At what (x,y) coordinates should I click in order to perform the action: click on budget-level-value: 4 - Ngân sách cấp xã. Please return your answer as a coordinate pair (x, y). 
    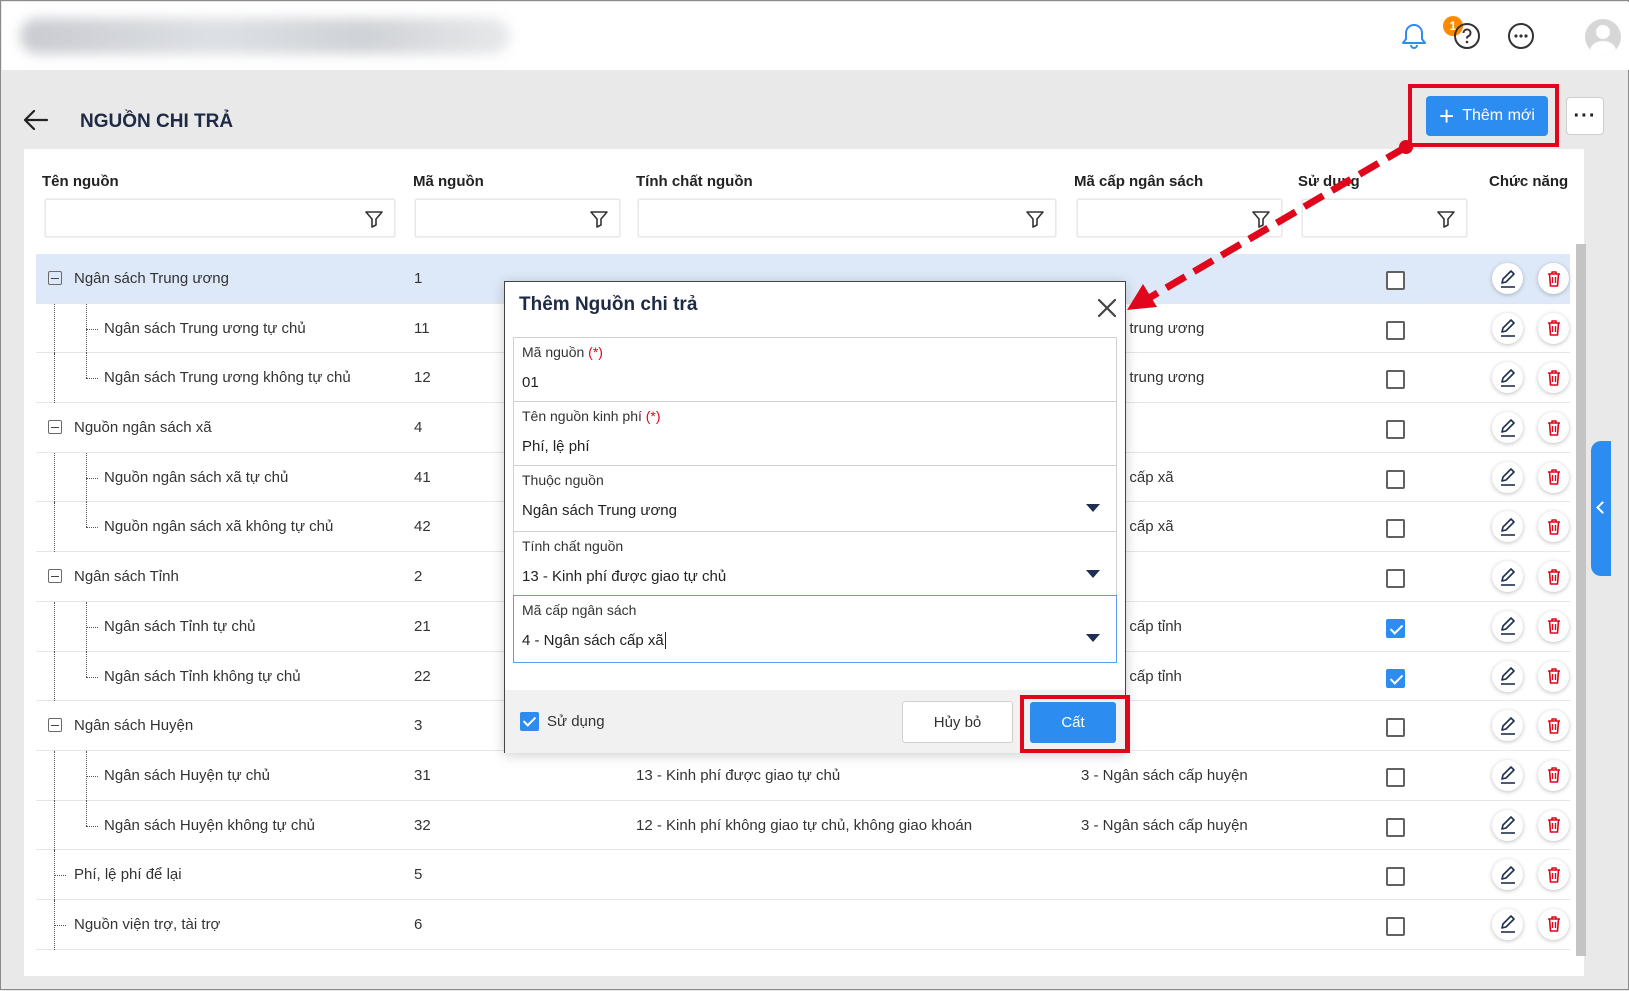
    Looking at the image, I should click on (594, 640).